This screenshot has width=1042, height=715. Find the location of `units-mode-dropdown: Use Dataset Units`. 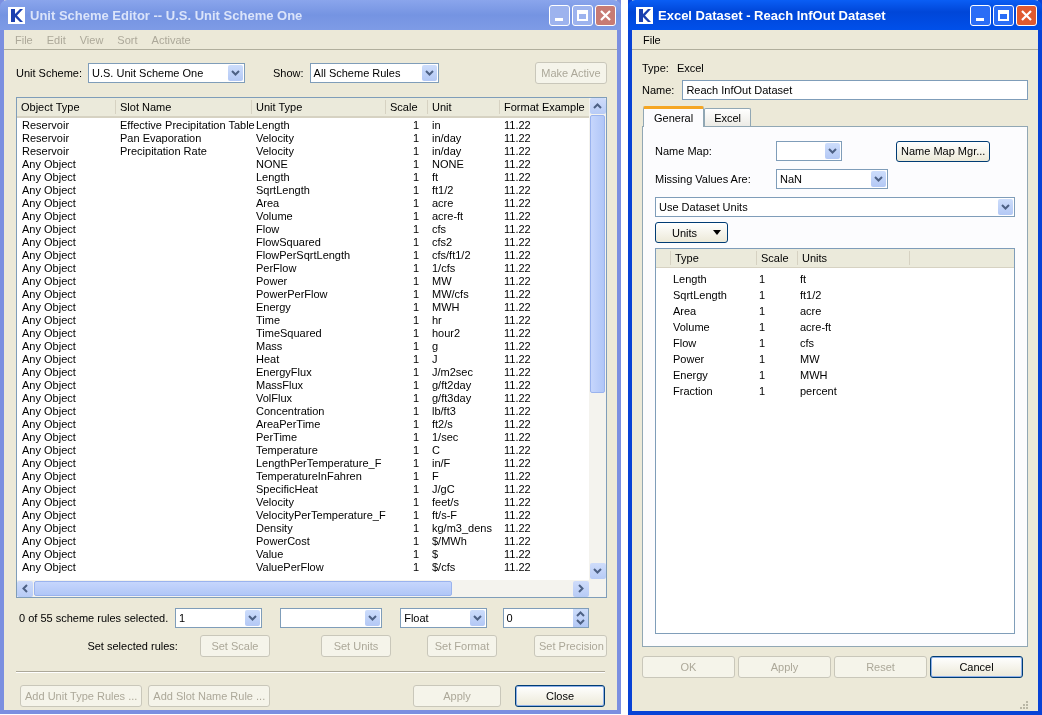

units-mode-dropdown: Use Dataset Units is located at coordinates (835, 207).